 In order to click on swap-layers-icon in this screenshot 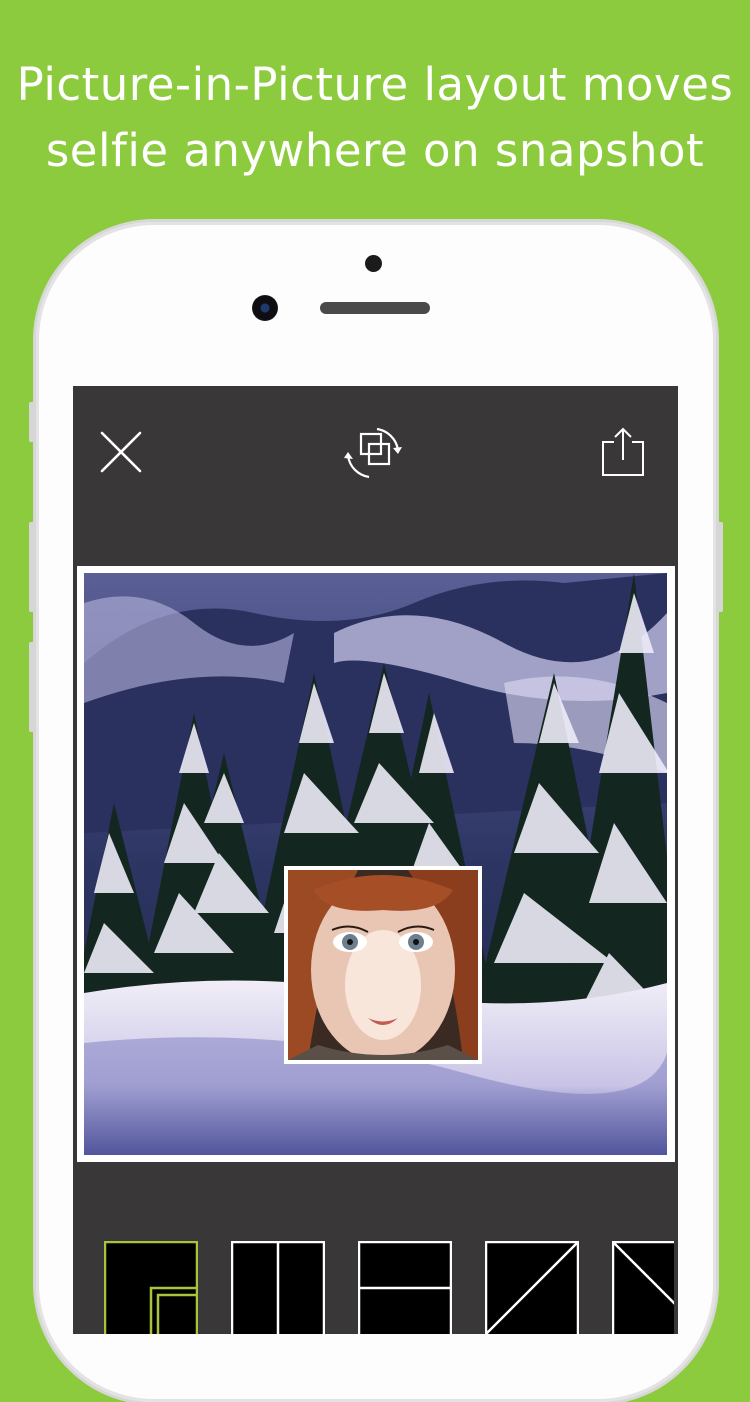, I will do `click(373, 453)`.